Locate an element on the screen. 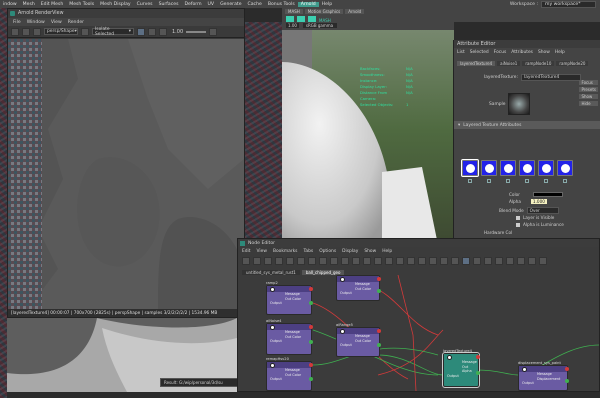  main-menu-help: Help is located at coordinates (327, 4).